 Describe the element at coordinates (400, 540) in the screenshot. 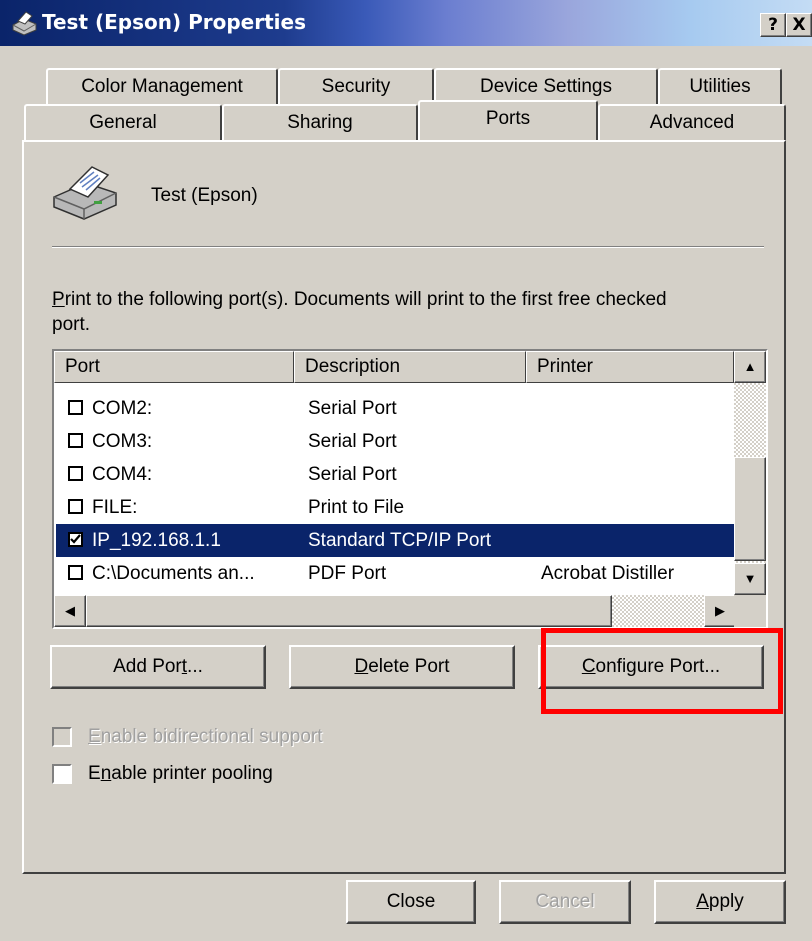

I see `description-cell: Standard TCP/IP Port` at that location.